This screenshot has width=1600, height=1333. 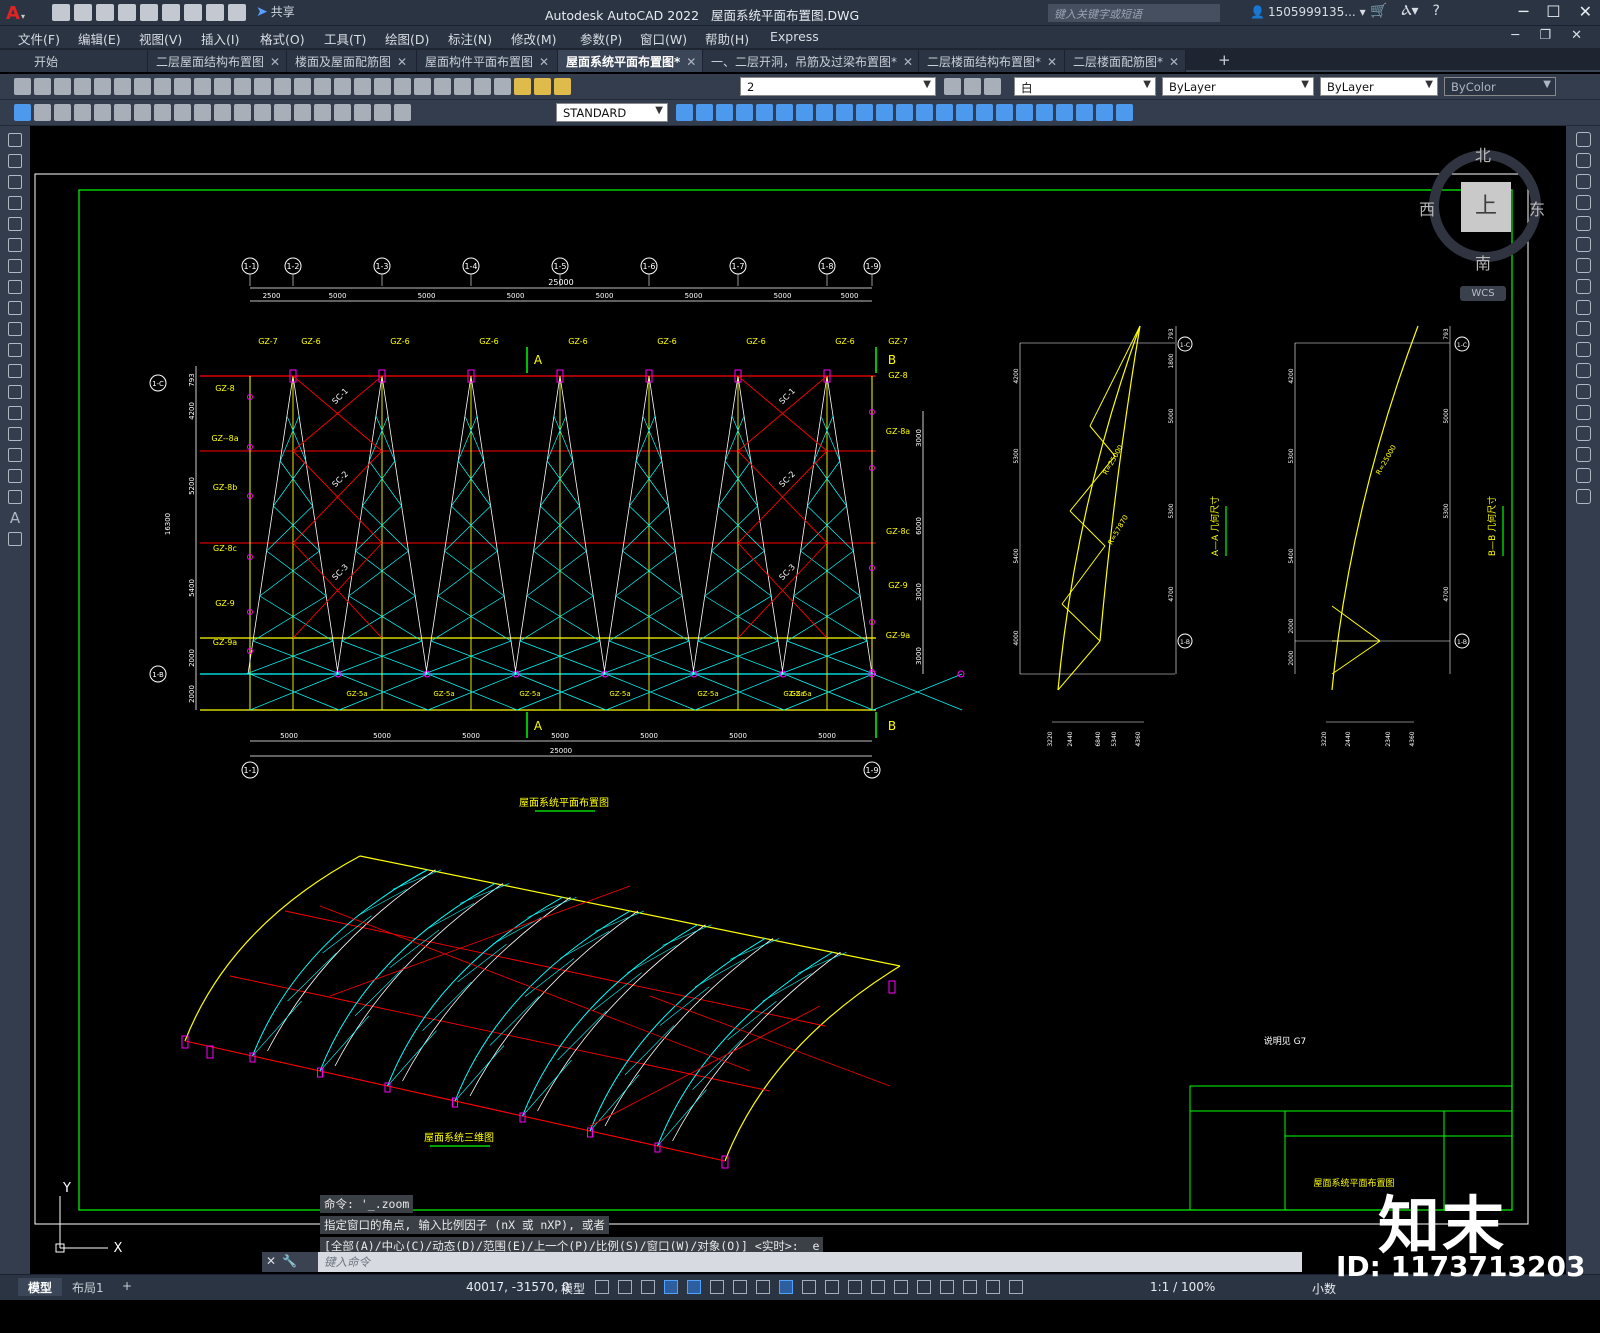 I want to click on ortho-icon, so click(x=694, y=1287).